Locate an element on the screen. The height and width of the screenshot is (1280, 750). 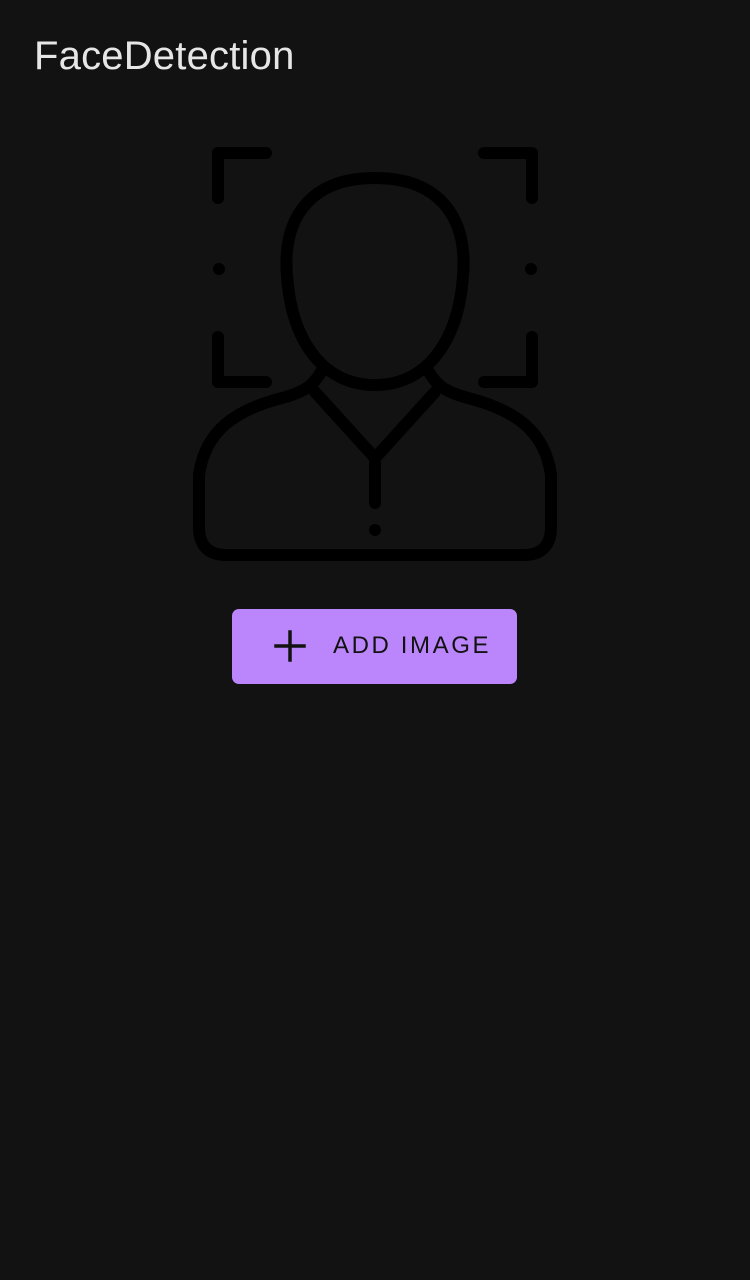
button-dot-icon is located at coordinates (375, 530).